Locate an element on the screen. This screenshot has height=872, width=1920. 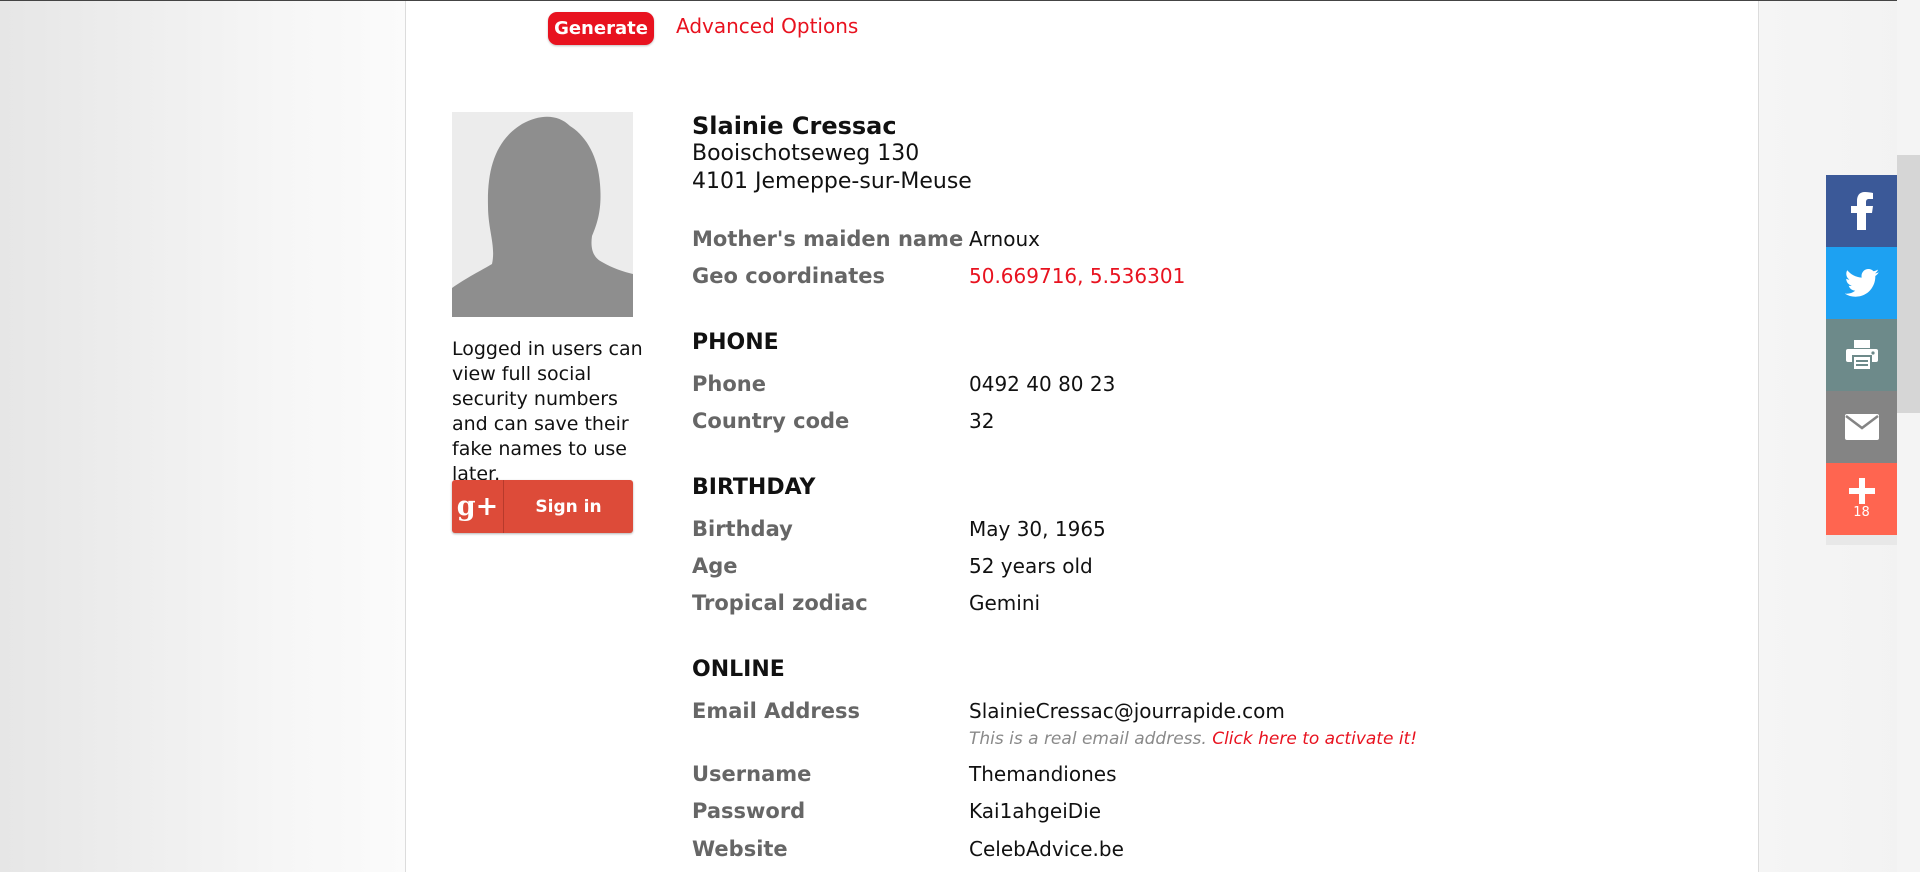
address-street: Booischotseweg 130 is located at coordinates (806, 153).